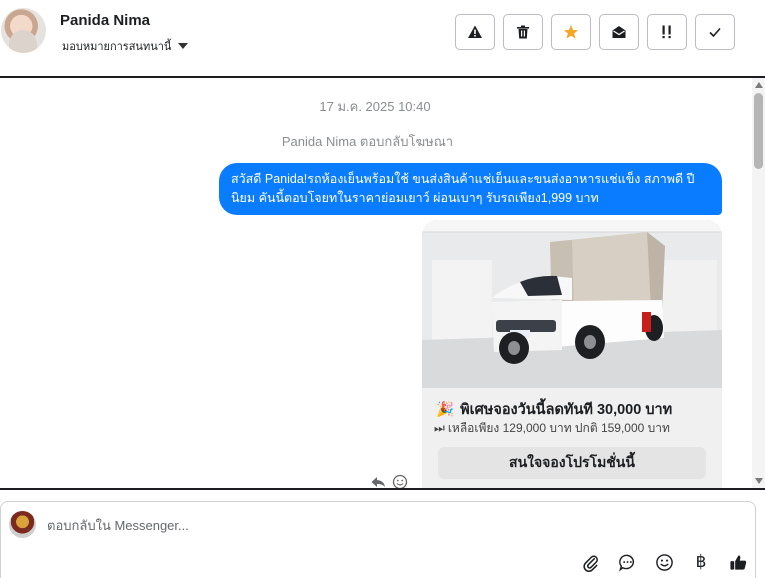  What do you see at coordinates (572, 463) in the screenshot?
I see `book-promotion-button: สนใจจองโปรโมชั่นนี้` at bounding box center [572, 463].